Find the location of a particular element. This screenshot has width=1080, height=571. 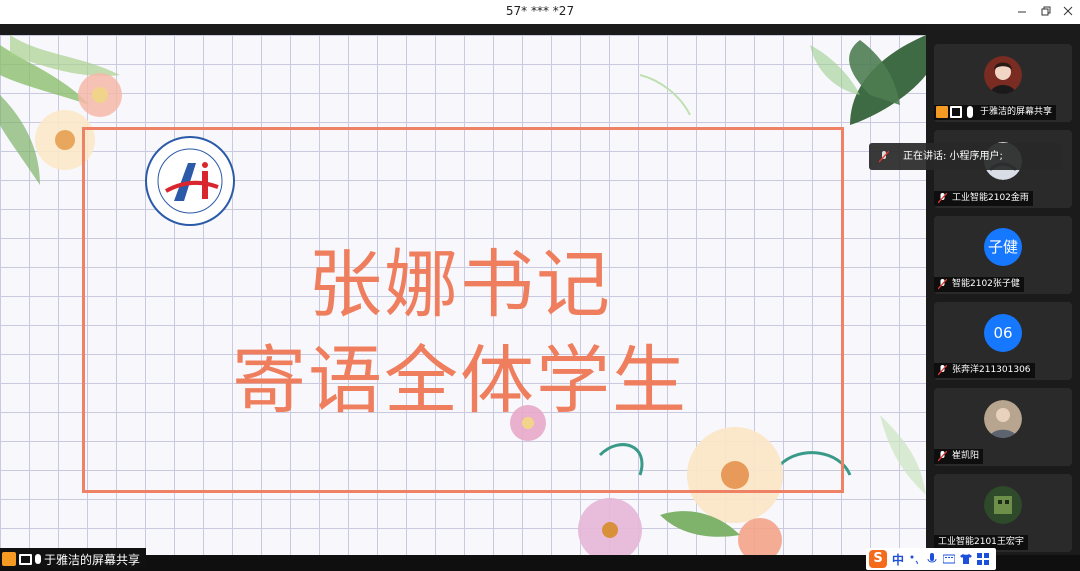

restore-button is located at coordinates (1046, 12).